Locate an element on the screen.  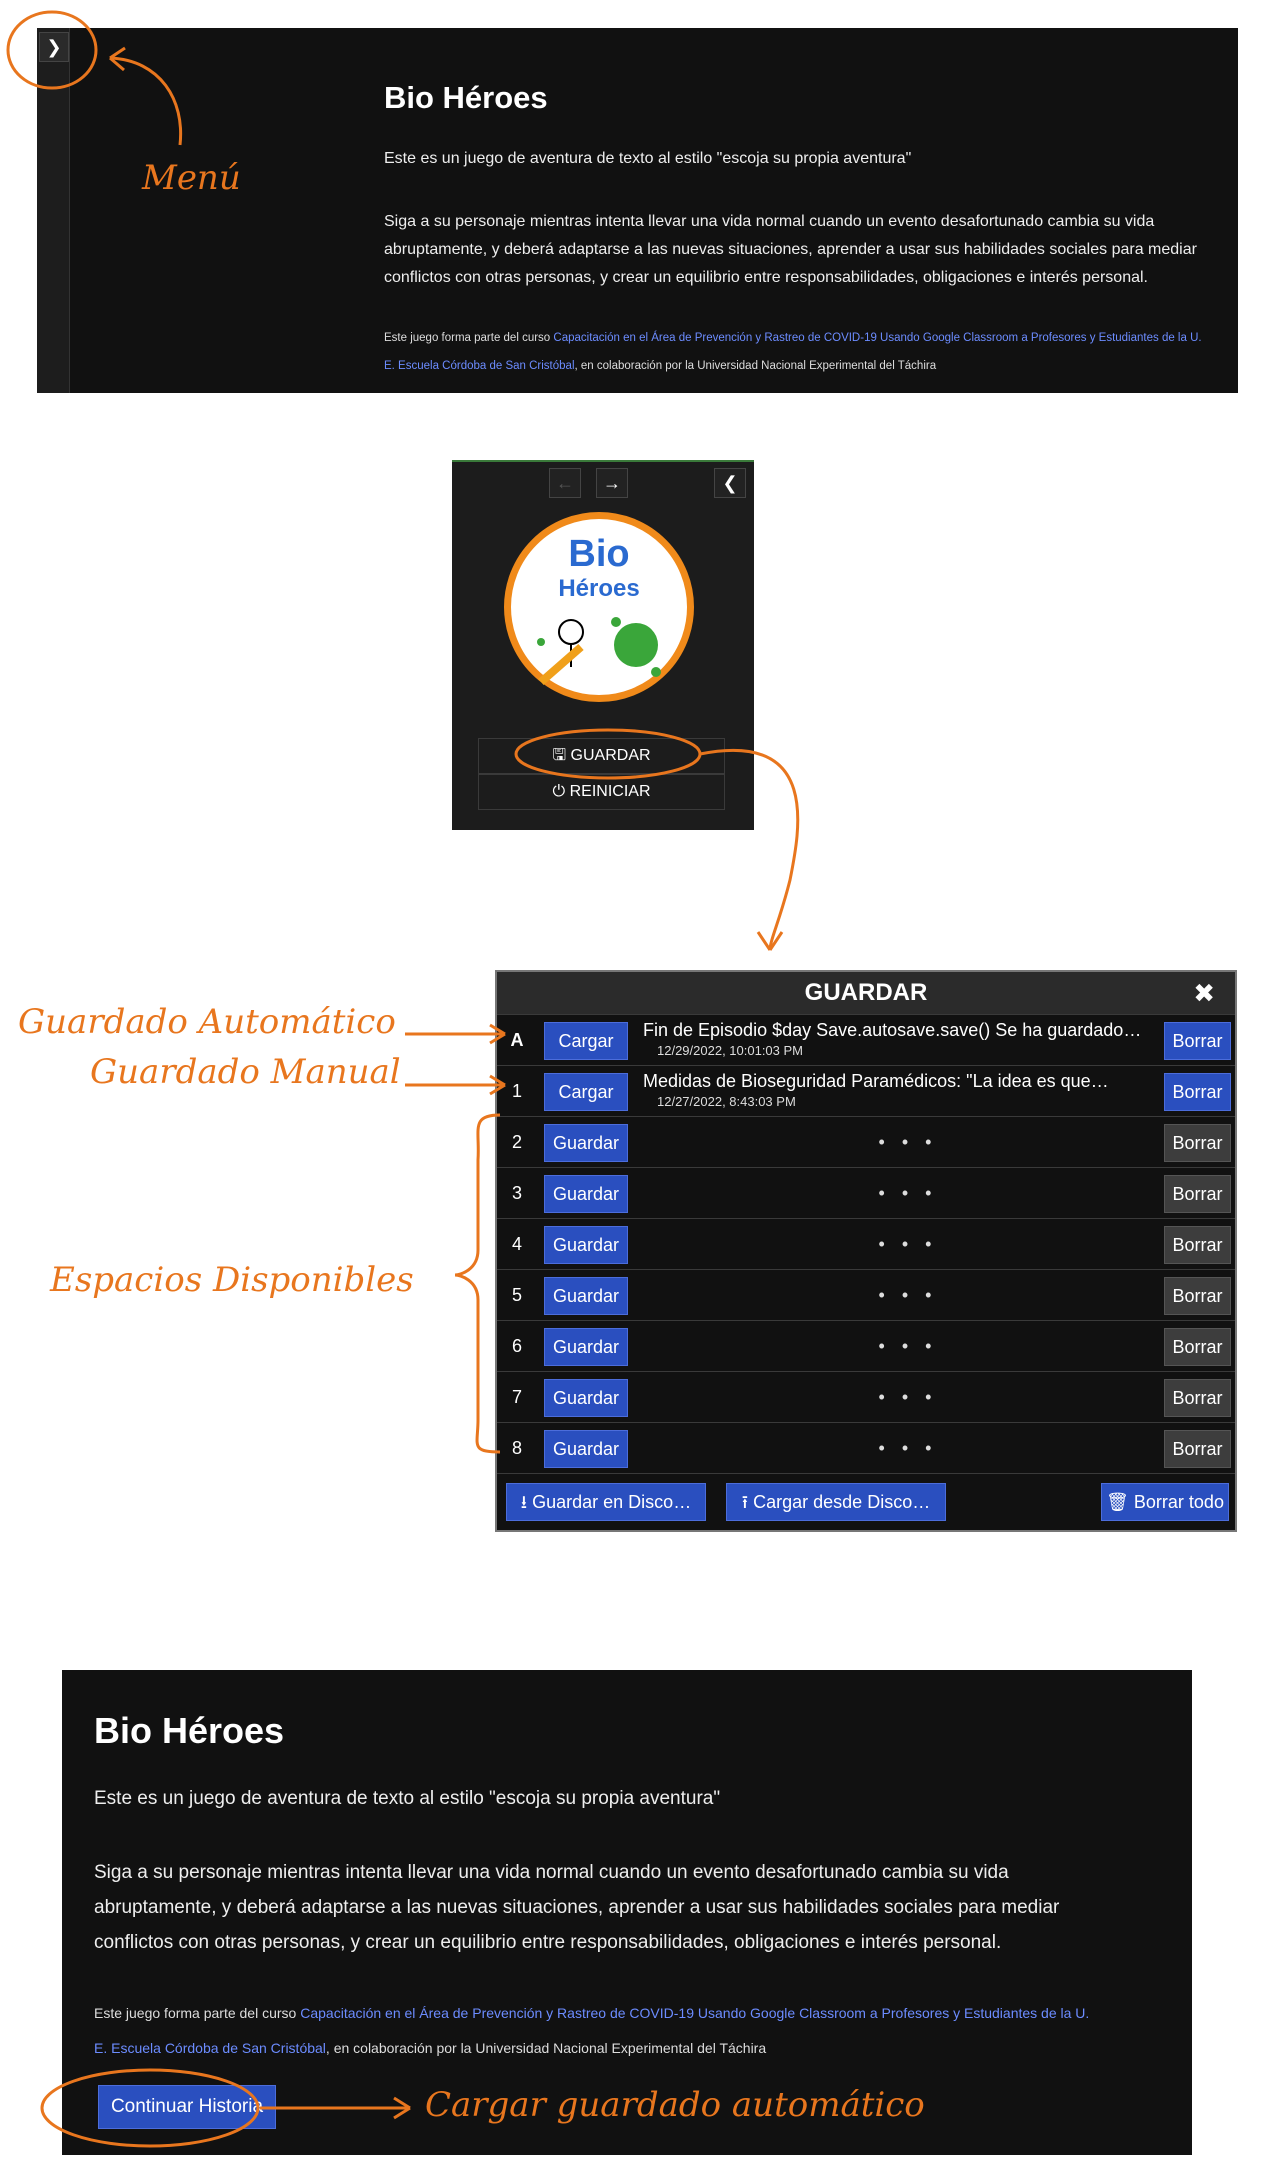
story-title: Bio Héroes is located at coordinates (189, 1730).